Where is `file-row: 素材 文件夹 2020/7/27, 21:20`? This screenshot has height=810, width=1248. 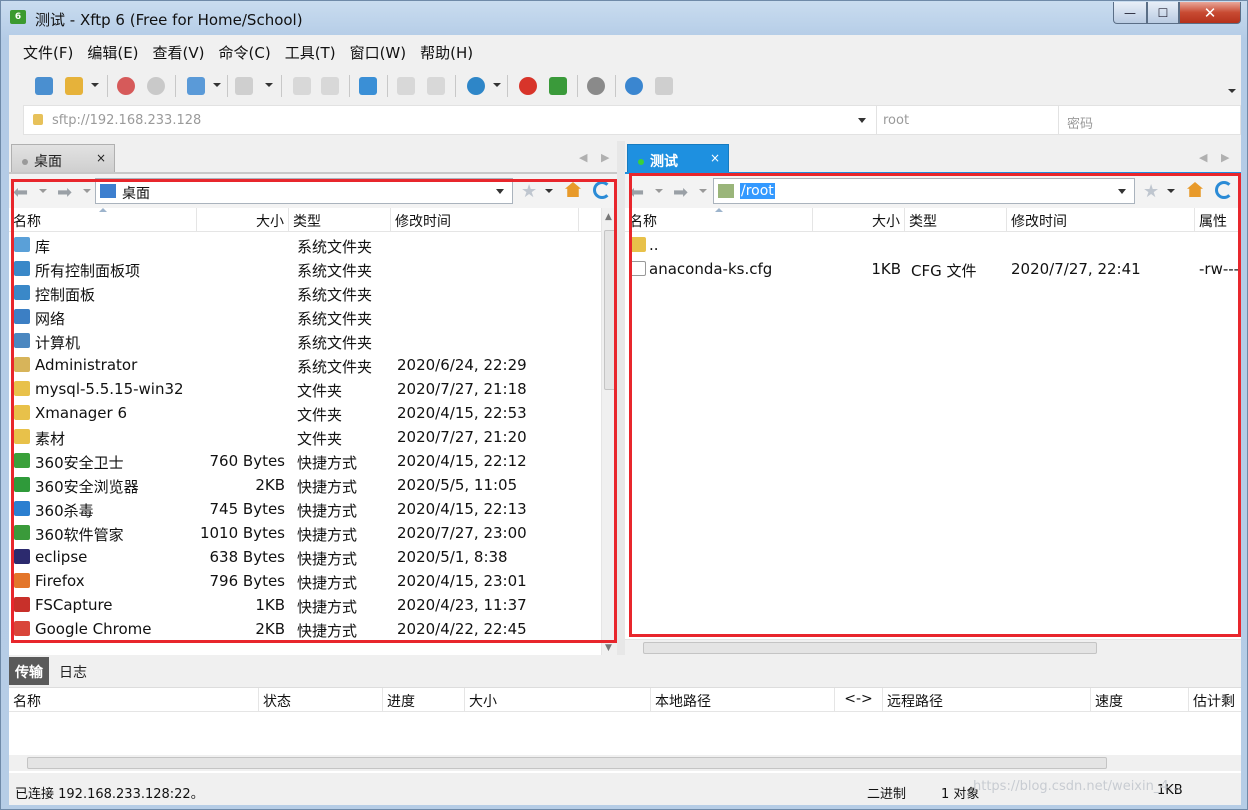
file-row: 素材 文件夹 2020/7/27, 21:20 is located at coordinates (313, 437).